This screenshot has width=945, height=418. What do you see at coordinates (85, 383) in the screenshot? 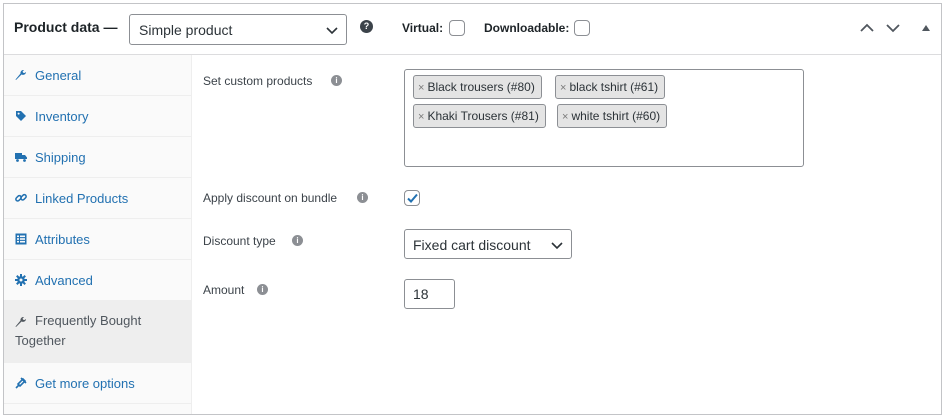
I see `tab-get-more-options-label: Get more options` at bounding box center [85, 383].